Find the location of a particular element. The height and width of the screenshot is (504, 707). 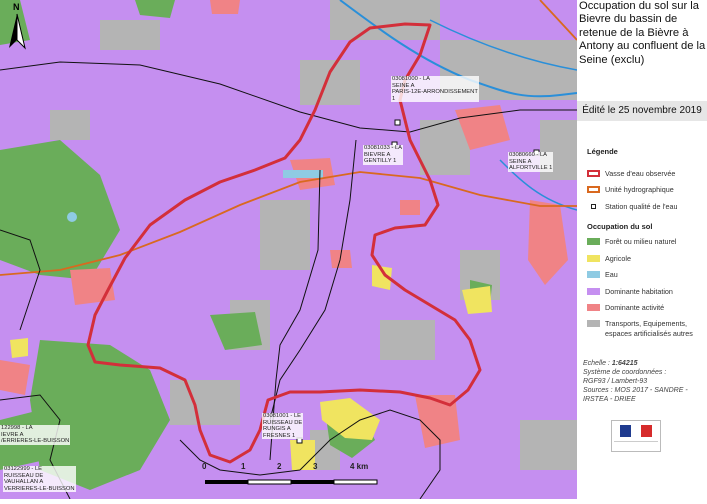

station-square-icon is located at coordinates (593, 206).